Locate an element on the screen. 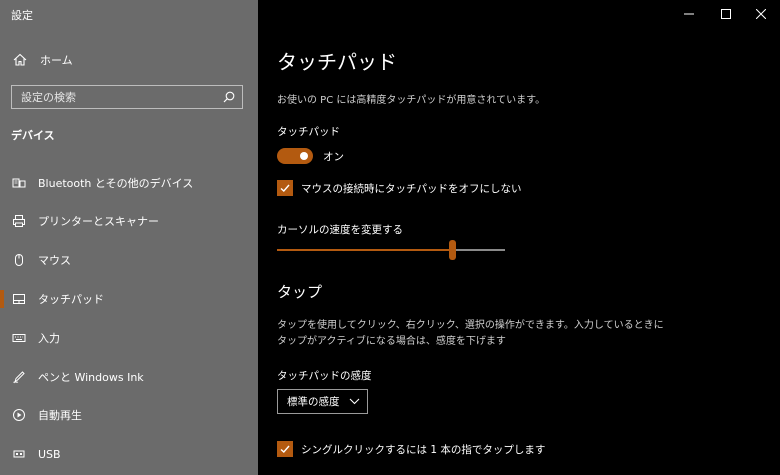  touchpad-toggle-label: タッチパッド is located at coordinates (308, 132).